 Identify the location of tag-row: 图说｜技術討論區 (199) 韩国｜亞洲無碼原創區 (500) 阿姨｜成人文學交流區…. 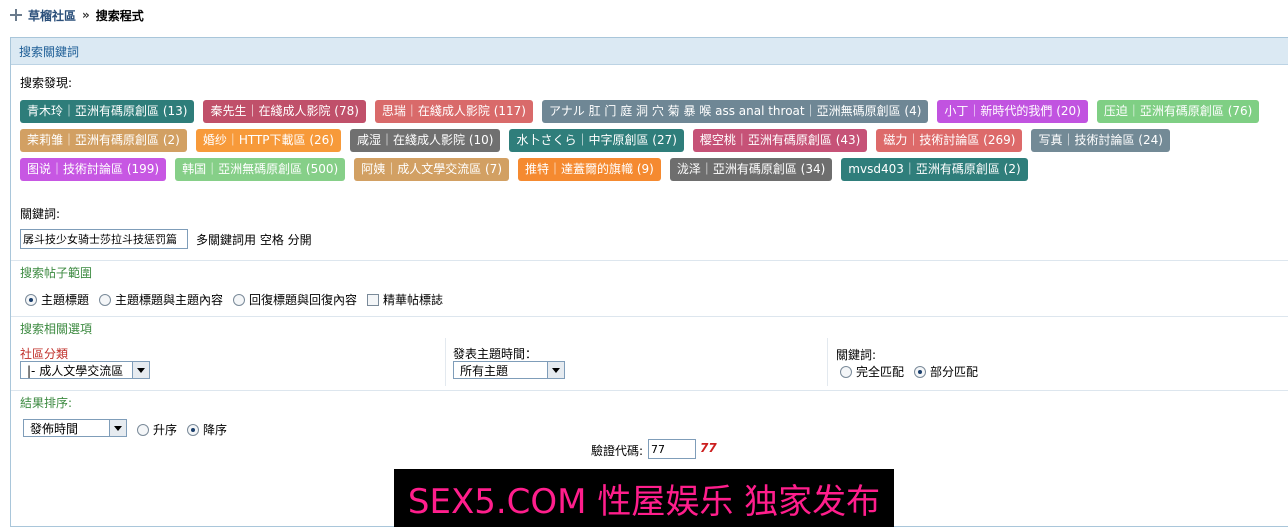
(654, 169).